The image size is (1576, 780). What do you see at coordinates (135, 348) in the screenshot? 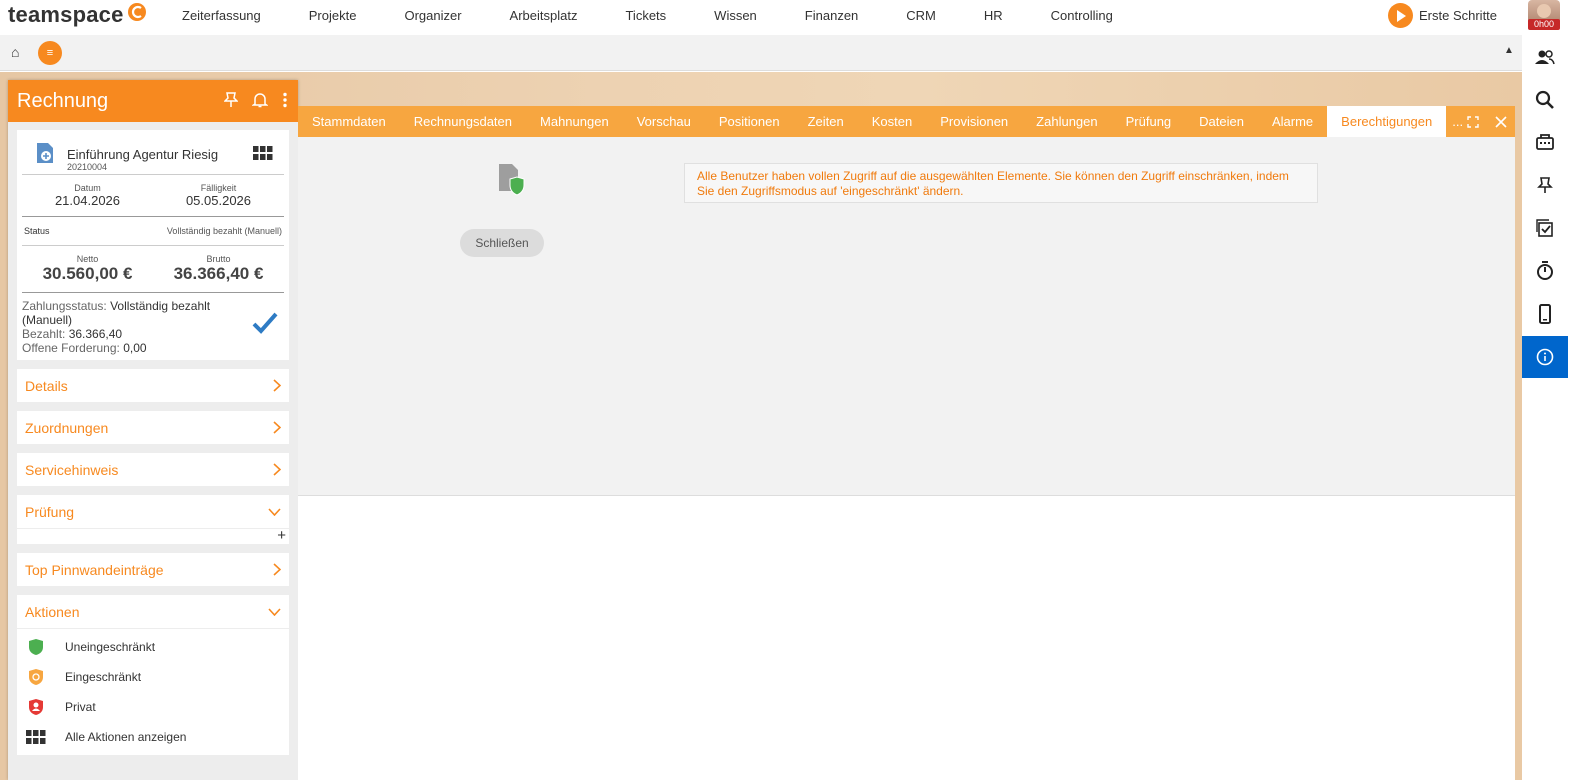
I see `offene-forderung-value: 0,00` at bounding box center [135, 348].